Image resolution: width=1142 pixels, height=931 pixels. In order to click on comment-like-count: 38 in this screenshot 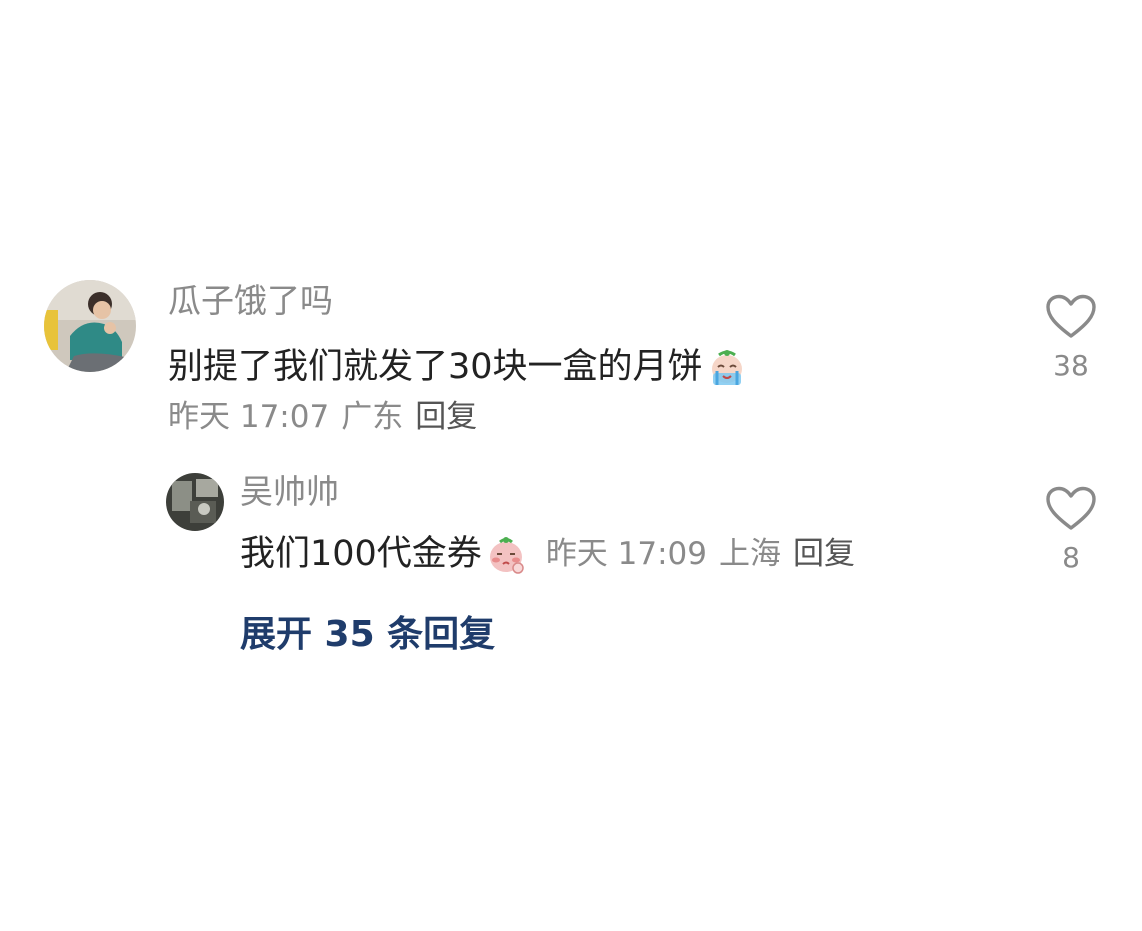, I will do `click(1071, 365)`.